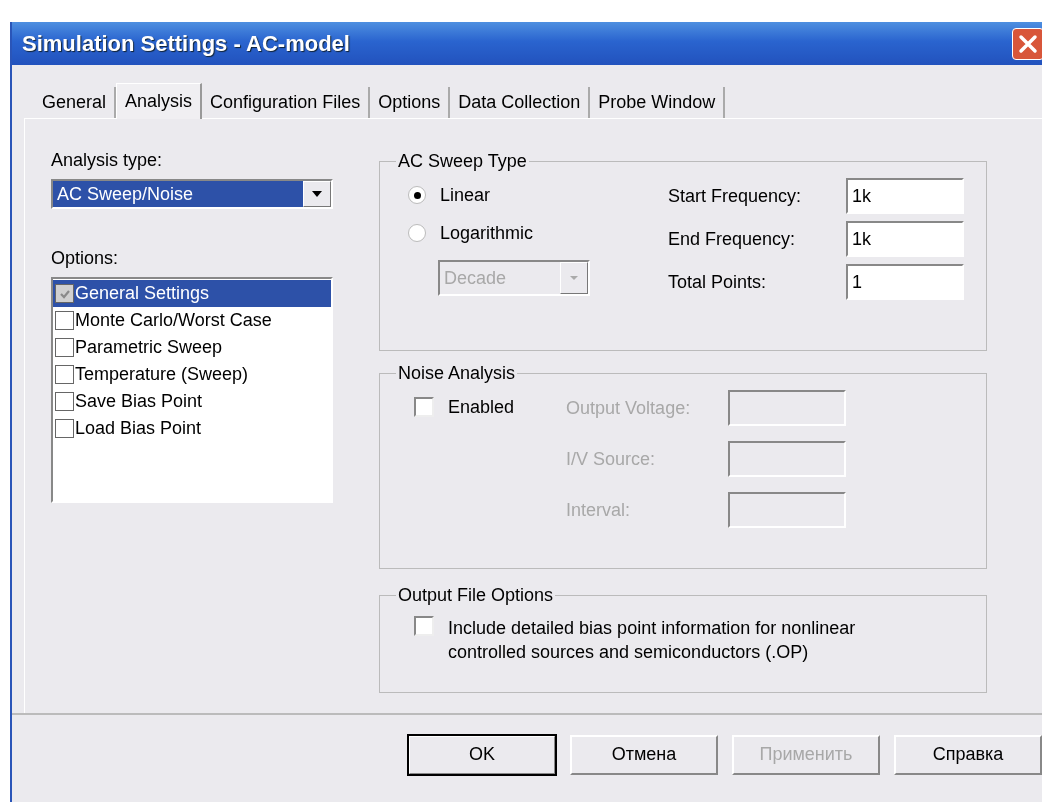 Image resolution: width=1042 pixels, height=802 pixels. What do you see at coordinates (487, 233) in the screenshot?
I see `radio-label: Logarithmic` at bounding box center [487, 233].